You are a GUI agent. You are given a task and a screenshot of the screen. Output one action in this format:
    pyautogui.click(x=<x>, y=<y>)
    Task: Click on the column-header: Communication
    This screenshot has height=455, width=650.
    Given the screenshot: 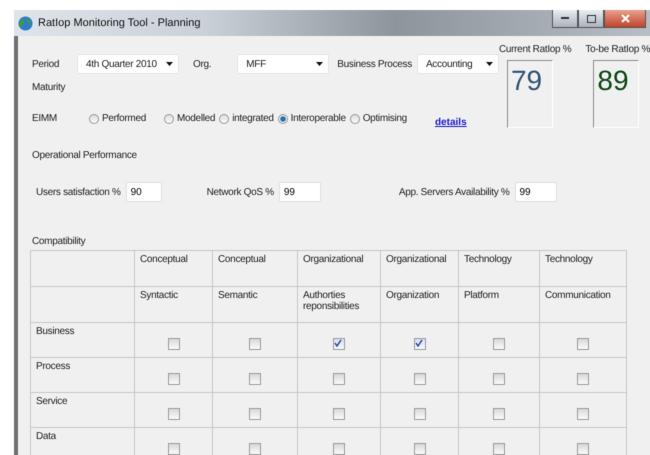 What is the action you would take?
    pyautogui.click(x=583, y=304)
    